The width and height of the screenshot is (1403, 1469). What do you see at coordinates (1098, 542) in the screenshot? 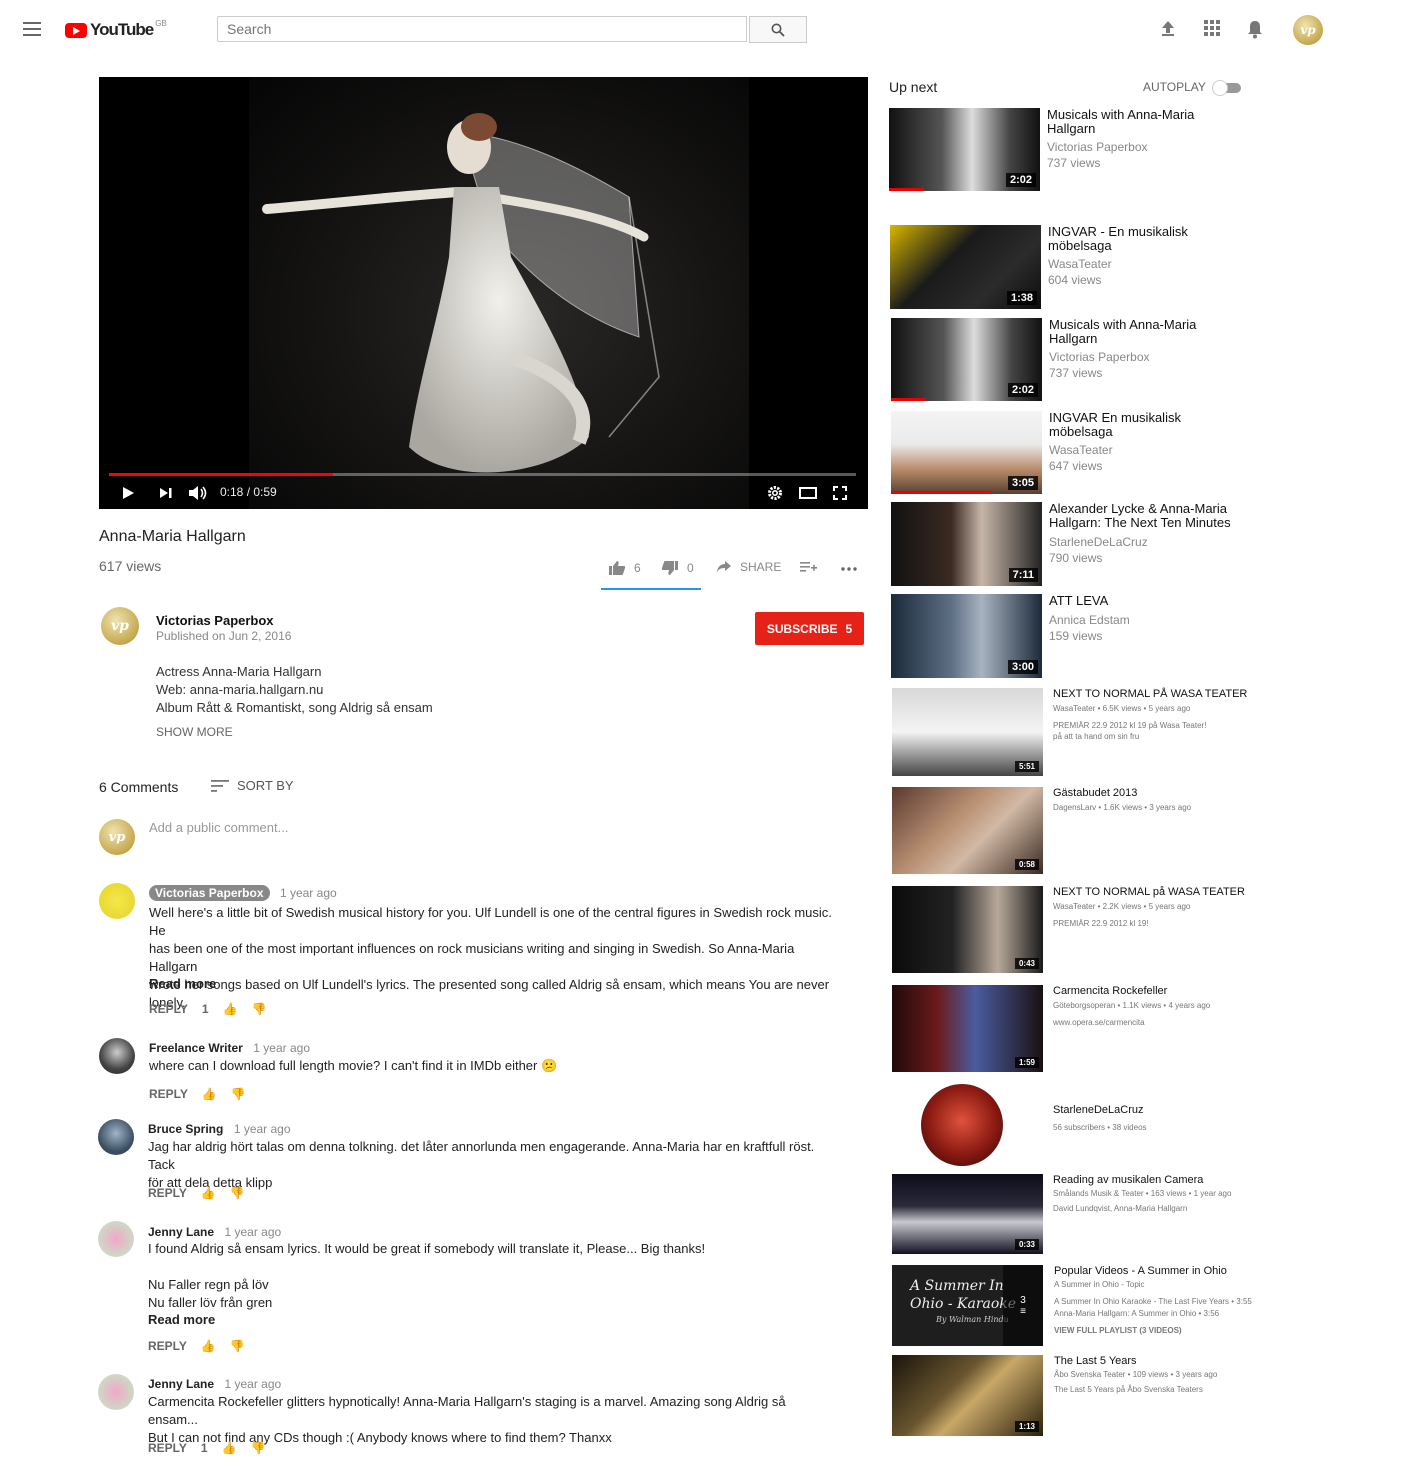
I see `video-channel: StarleneDeLaCruz` at bounding box center [1098, 542].